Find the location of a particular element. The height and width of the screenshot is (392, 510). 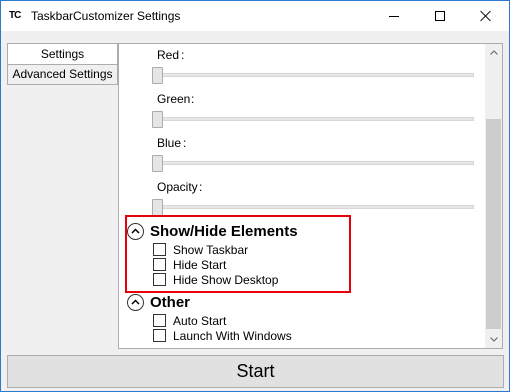

close-icon is located at coordinates (486, 16).